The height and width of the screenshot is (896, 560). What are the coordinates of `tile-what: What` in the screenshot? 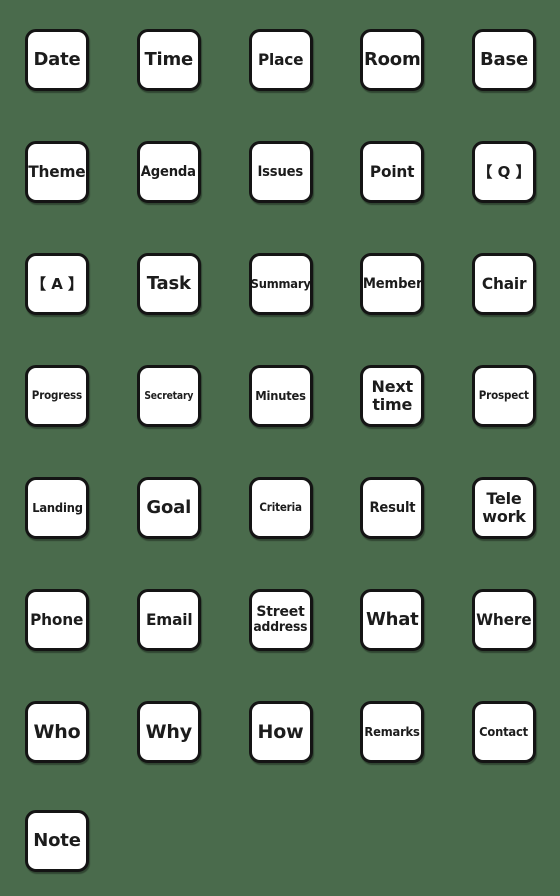 It's located at (392, 620).